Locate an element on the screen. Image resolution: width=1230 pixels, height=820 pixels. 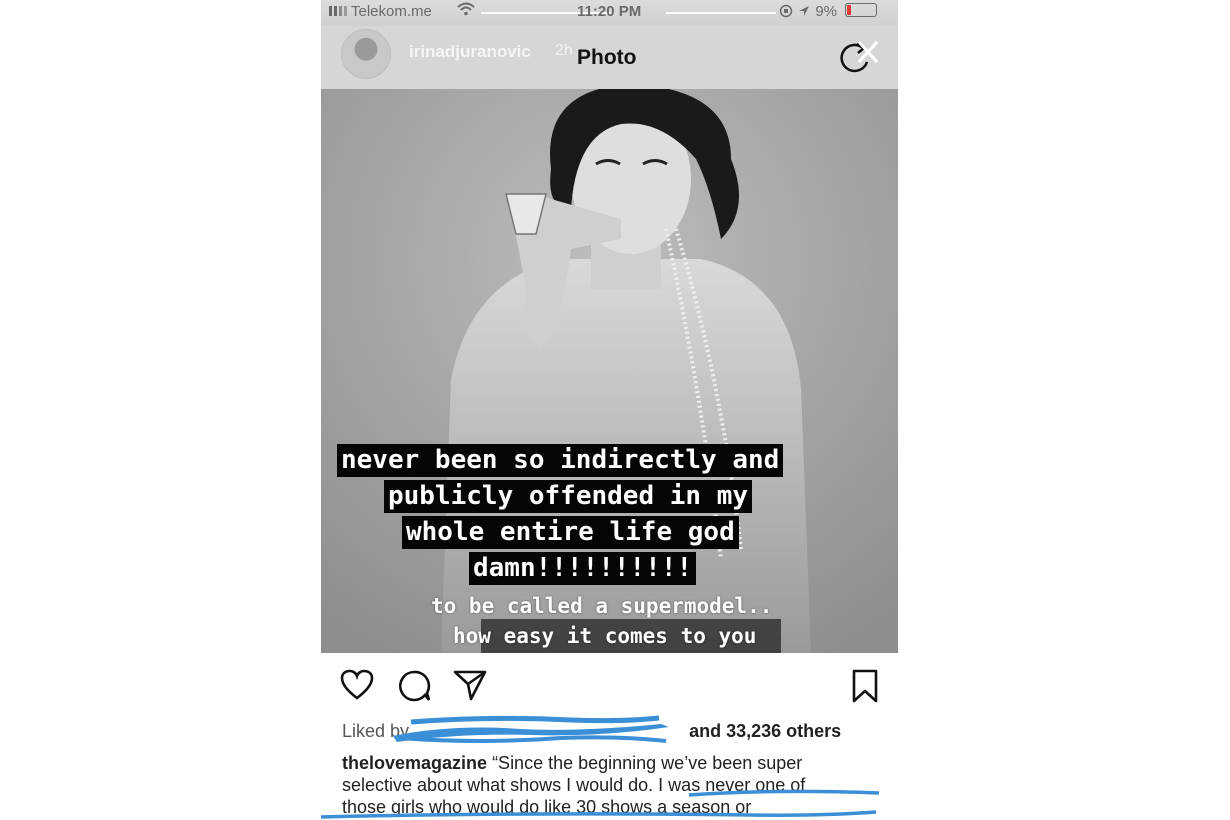
battery-icon is located at coordinates (861, 10).